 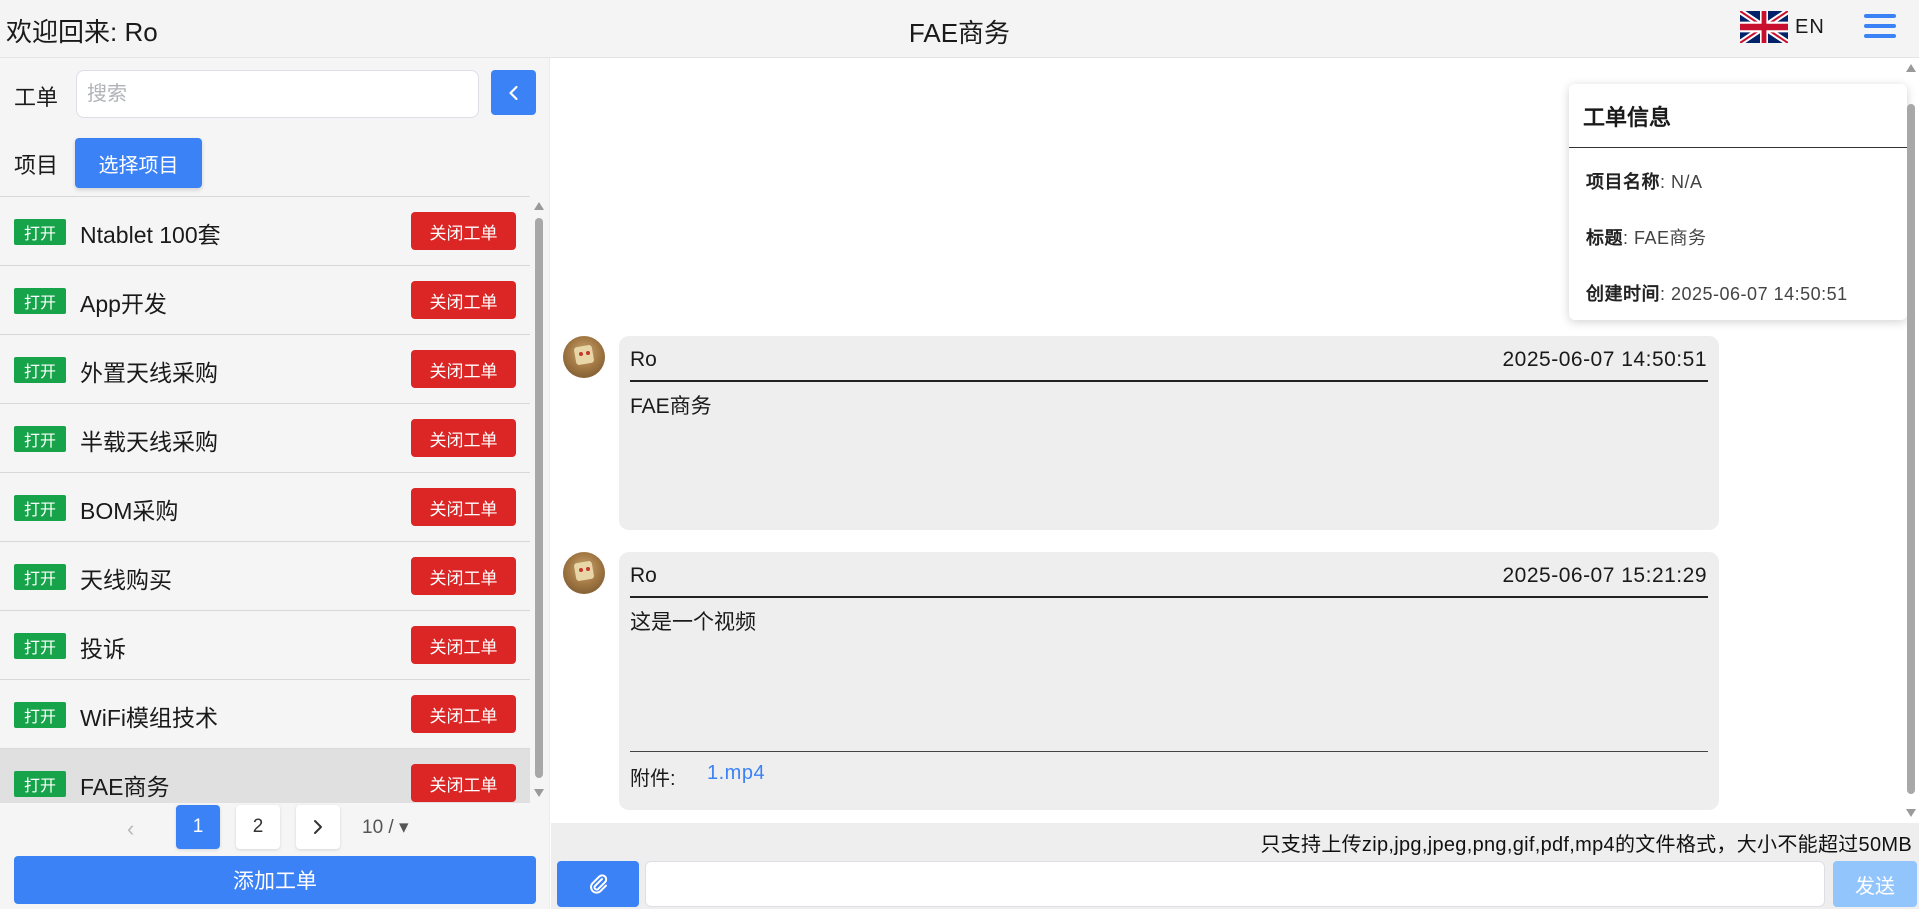 I want to click on top-bar: 欢迎回来: Ro FAE商务 EN, so click(x=959, y=29).